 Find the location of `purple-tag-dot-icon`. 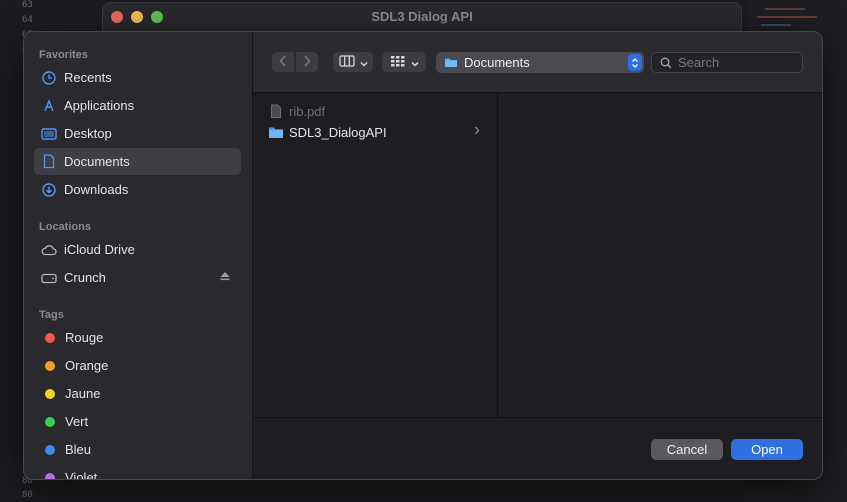

purple-tag-dot-icon is located at coordinates (50, 475).